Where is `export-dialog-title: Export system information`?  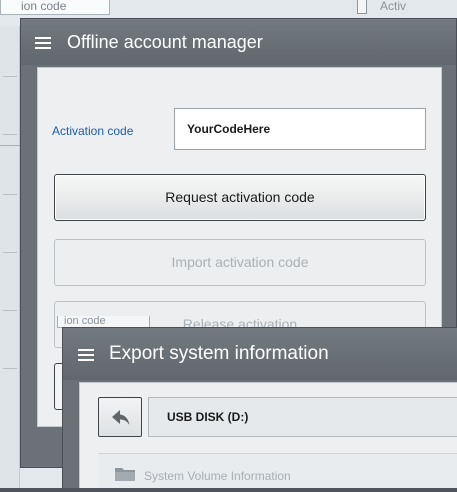
export-dialog-title: Export system information is located at coordinates (219, 353).